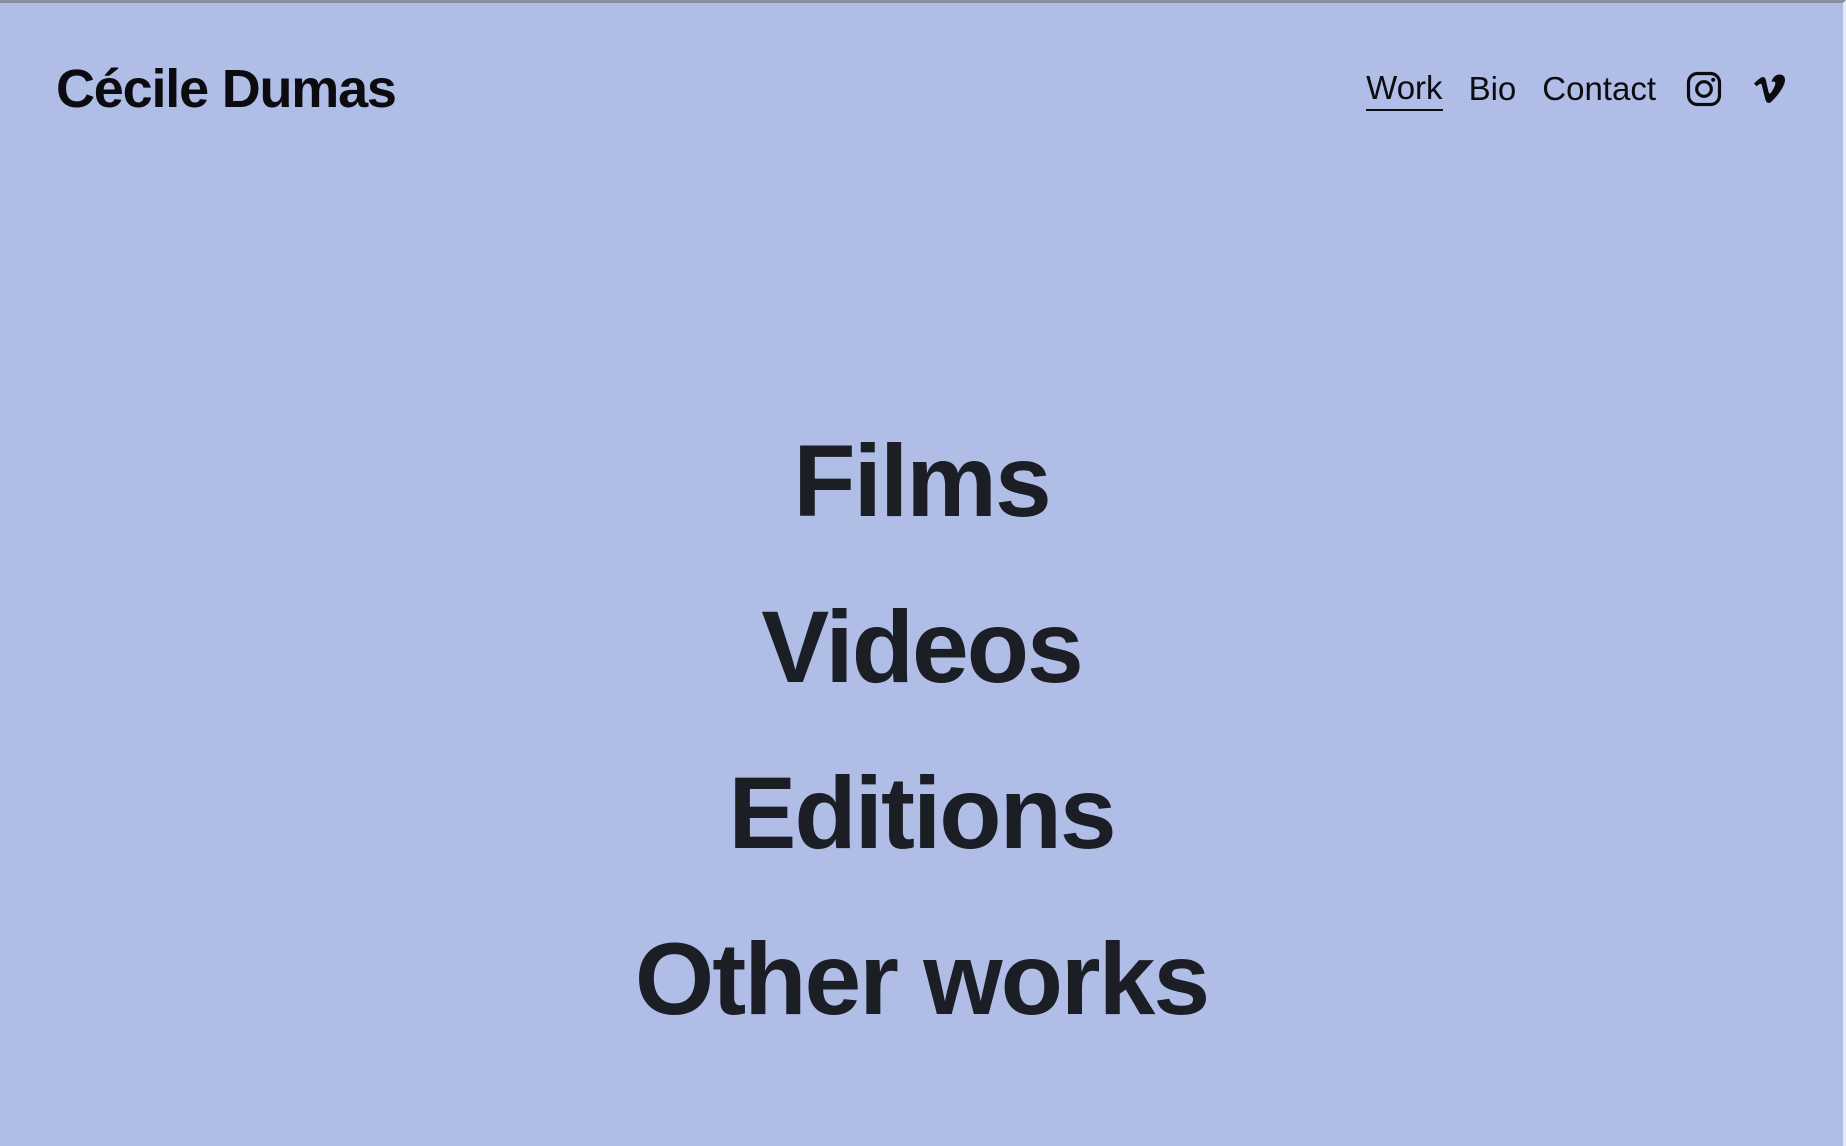 The image size is (1846, 1146). Describe the element at coordinates (921, 481) in the screenshot. I see `menu-item-films: Films` at that location.